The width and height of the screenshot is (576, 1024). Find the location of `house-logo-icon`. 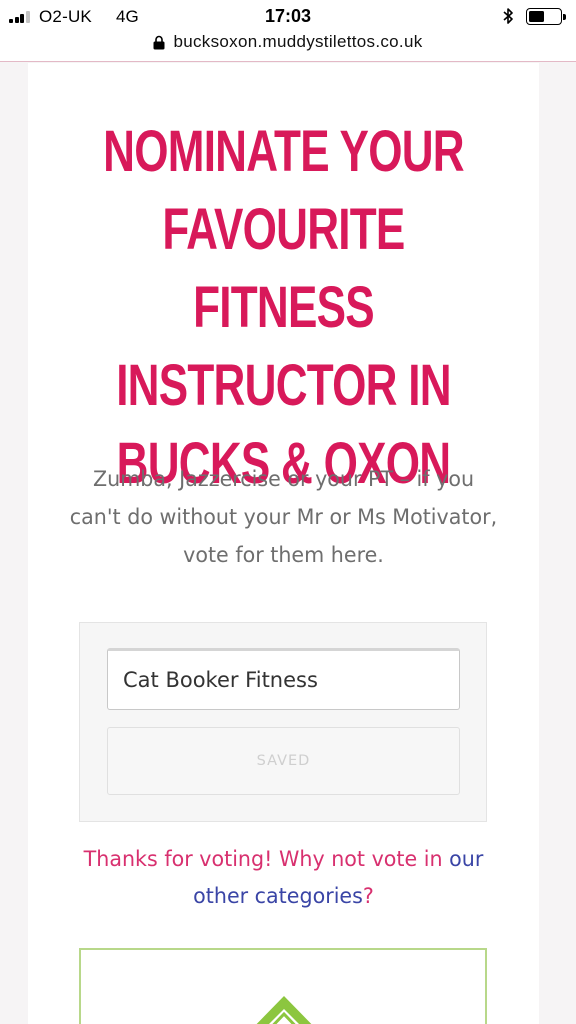

house-logo-icon is located at coordinates (284, 1010).